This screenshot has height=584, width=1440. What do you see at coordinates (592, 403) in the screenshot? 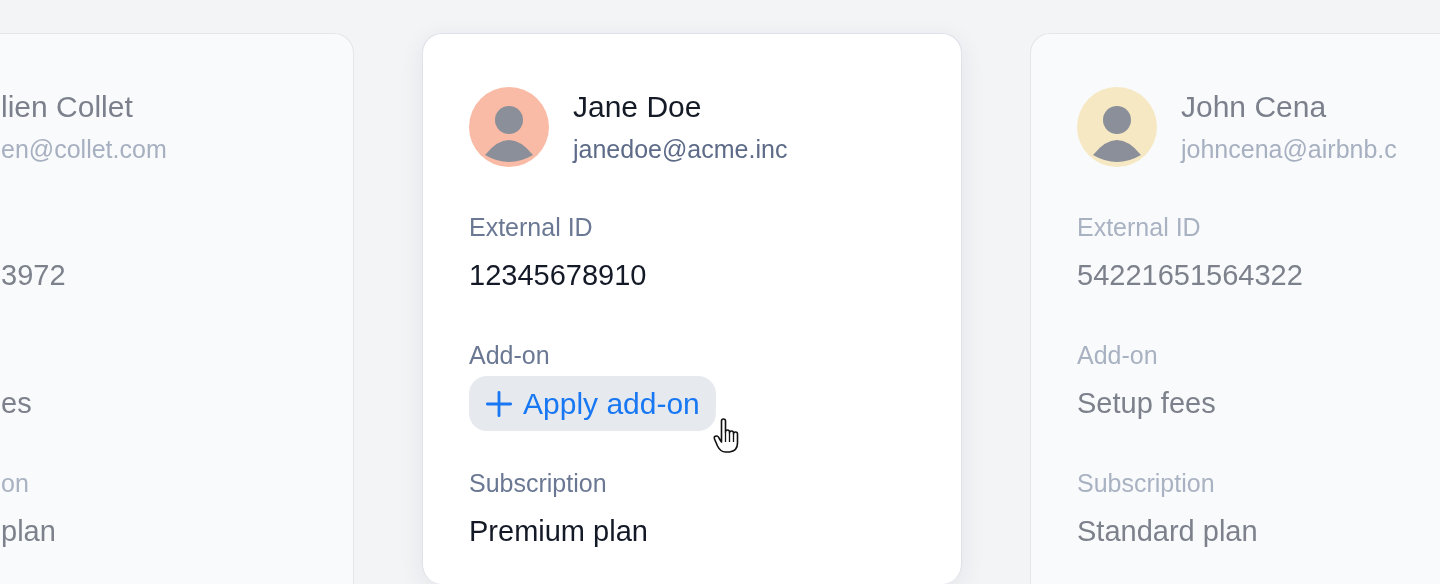
I see `apply-addon-button: Apply add-on` at bounding box center [592, 403].